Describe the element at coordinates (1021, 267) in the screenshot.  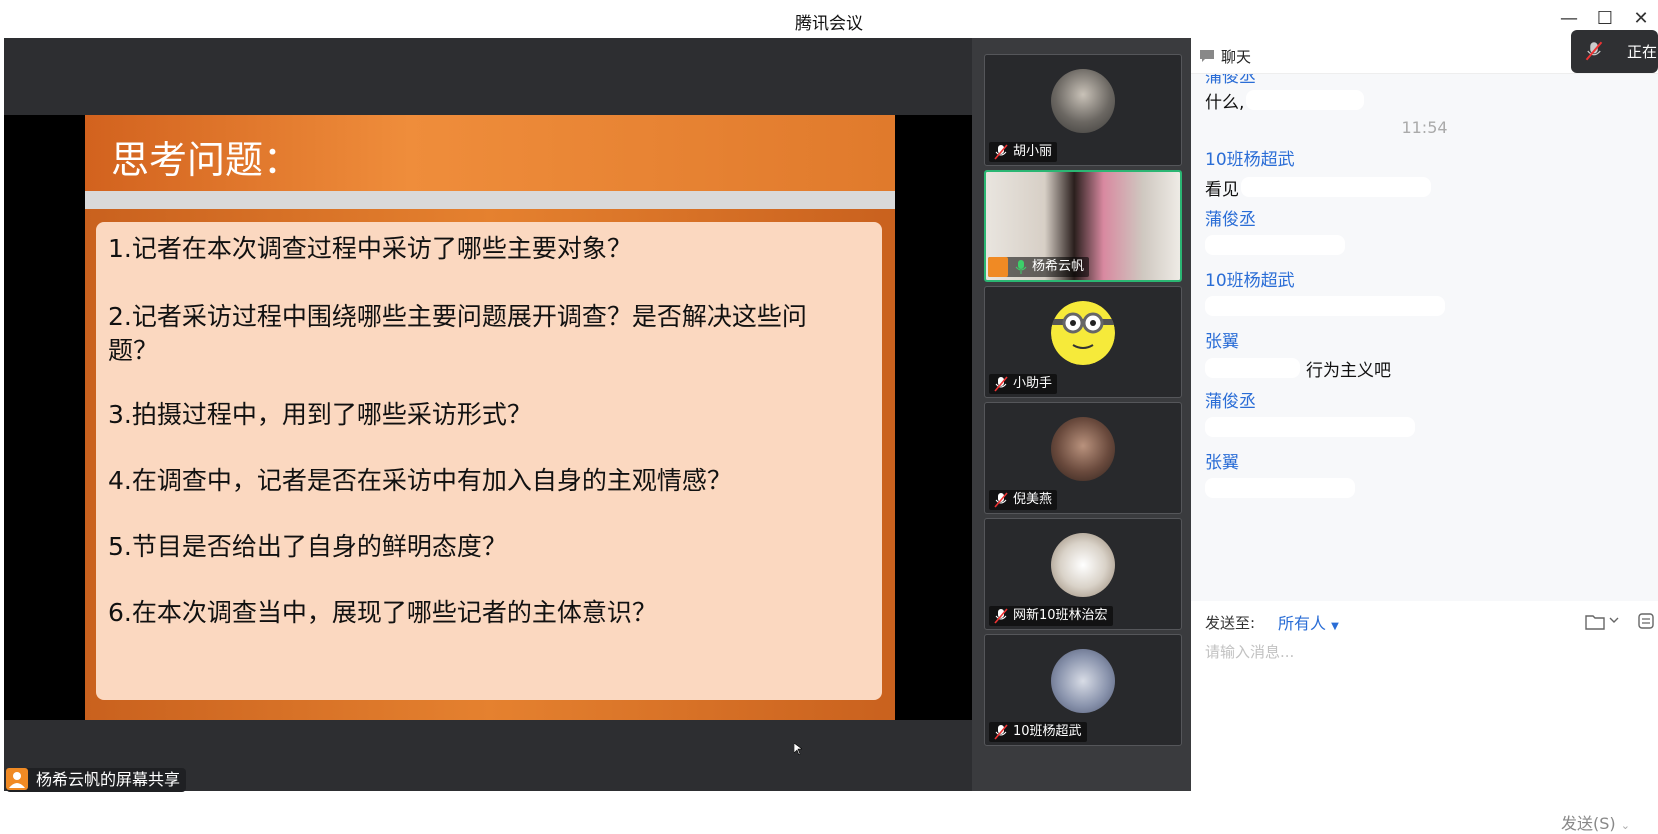
I see `mic-on-icon` at that location.